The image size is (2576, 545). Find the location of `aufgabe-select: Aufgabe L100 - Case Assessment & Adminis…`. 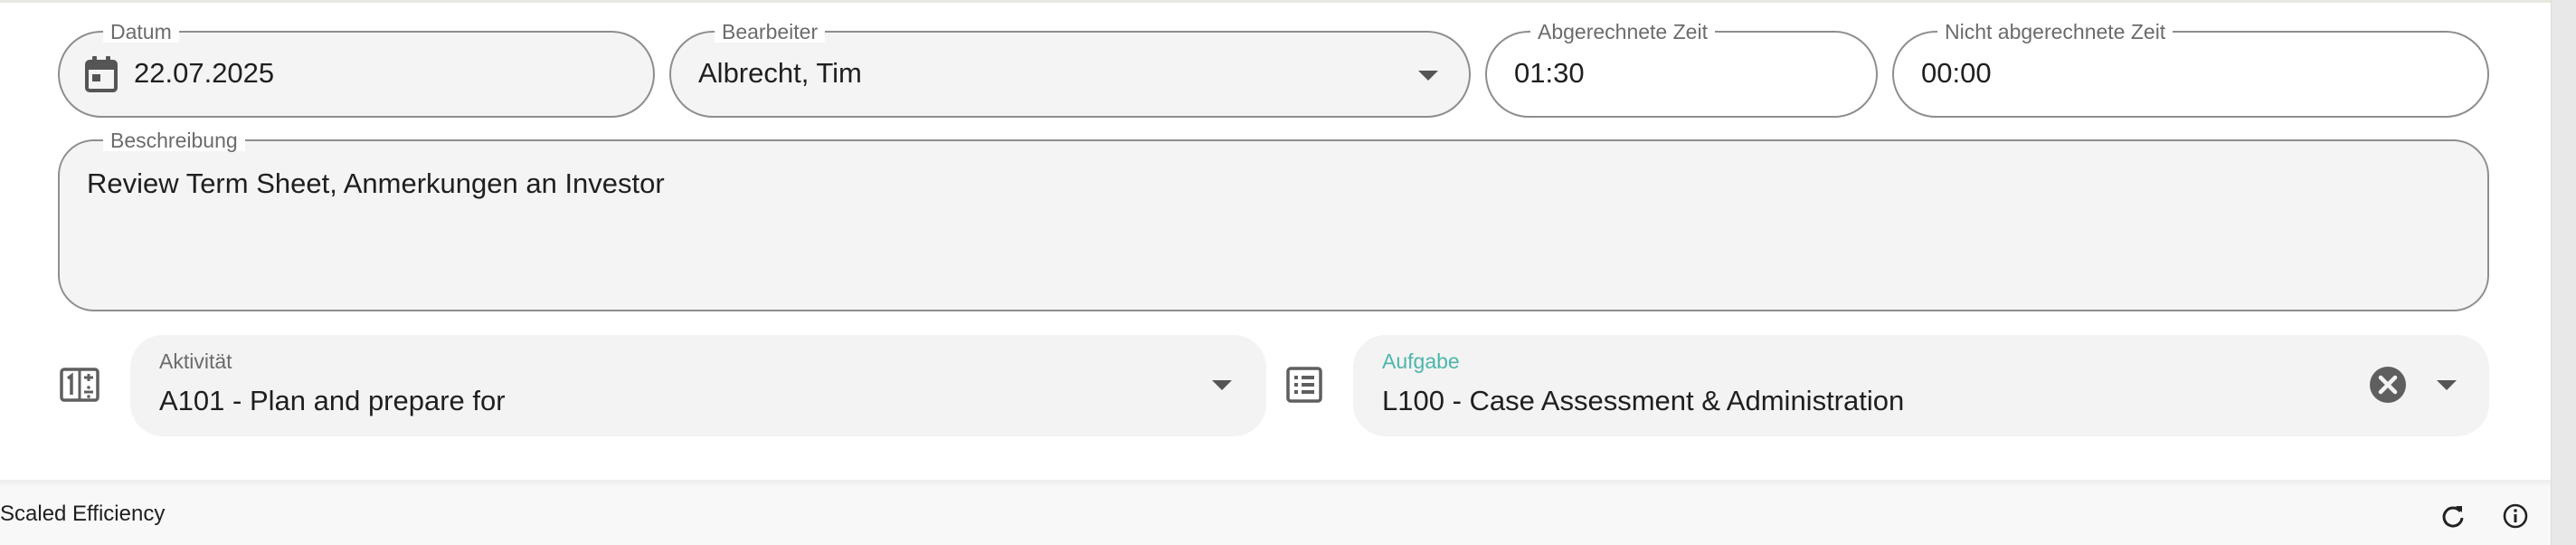

aufgabe-select: Aufgabe L100 - Case Assessment & Adminis… is located at coordinates (1921, 385).